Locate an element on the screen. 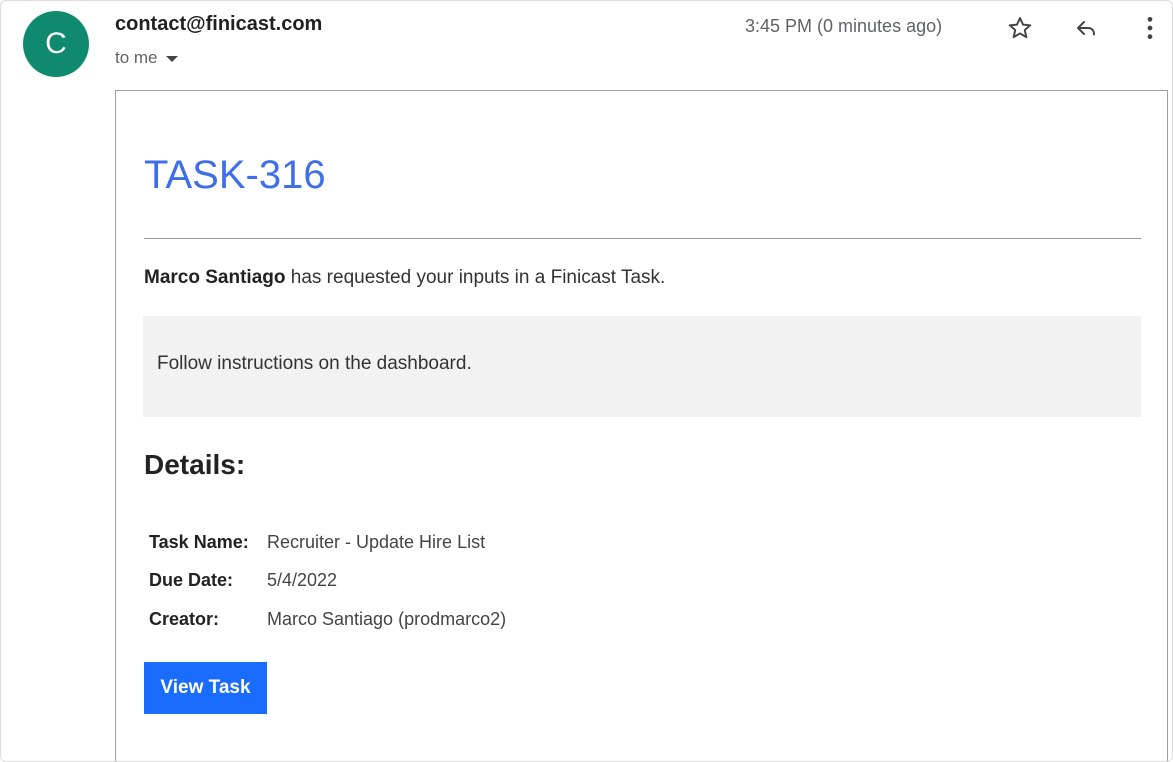  star-icon is located at coordinates (1020, 28).